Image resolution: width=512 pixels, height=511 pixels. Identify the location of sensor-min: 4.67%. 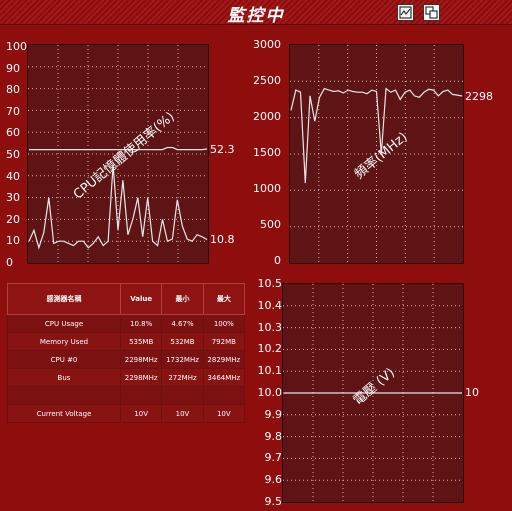
(182, 323).